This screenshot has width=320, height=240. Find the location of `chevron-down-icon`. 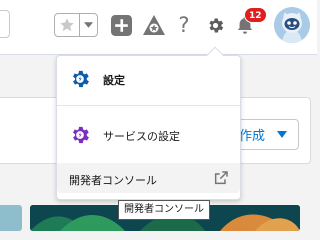

chevron-down-icon is located at coordinates (88, 25).